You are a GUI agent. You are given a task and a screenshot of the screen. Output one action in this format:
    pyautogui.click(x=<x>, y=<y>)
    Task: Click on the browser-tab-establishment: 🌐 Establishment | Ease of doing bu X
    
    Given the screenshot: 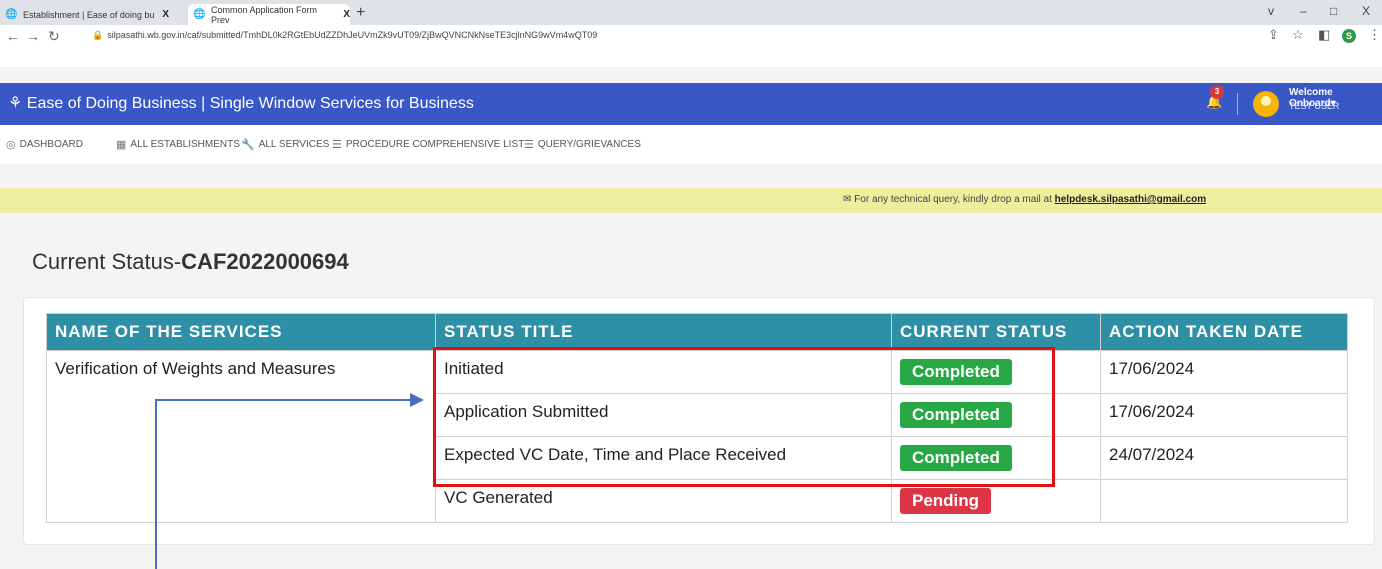 What is the action you would take?
    pyautogui.click(x=93, y=14)
    